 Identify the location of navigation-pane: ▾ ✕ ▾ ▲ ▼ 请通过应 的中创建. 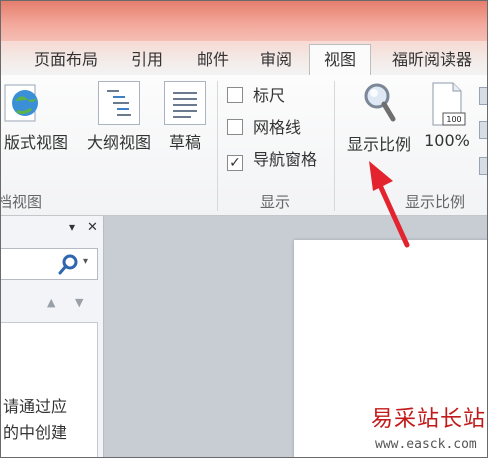
(52, 336).